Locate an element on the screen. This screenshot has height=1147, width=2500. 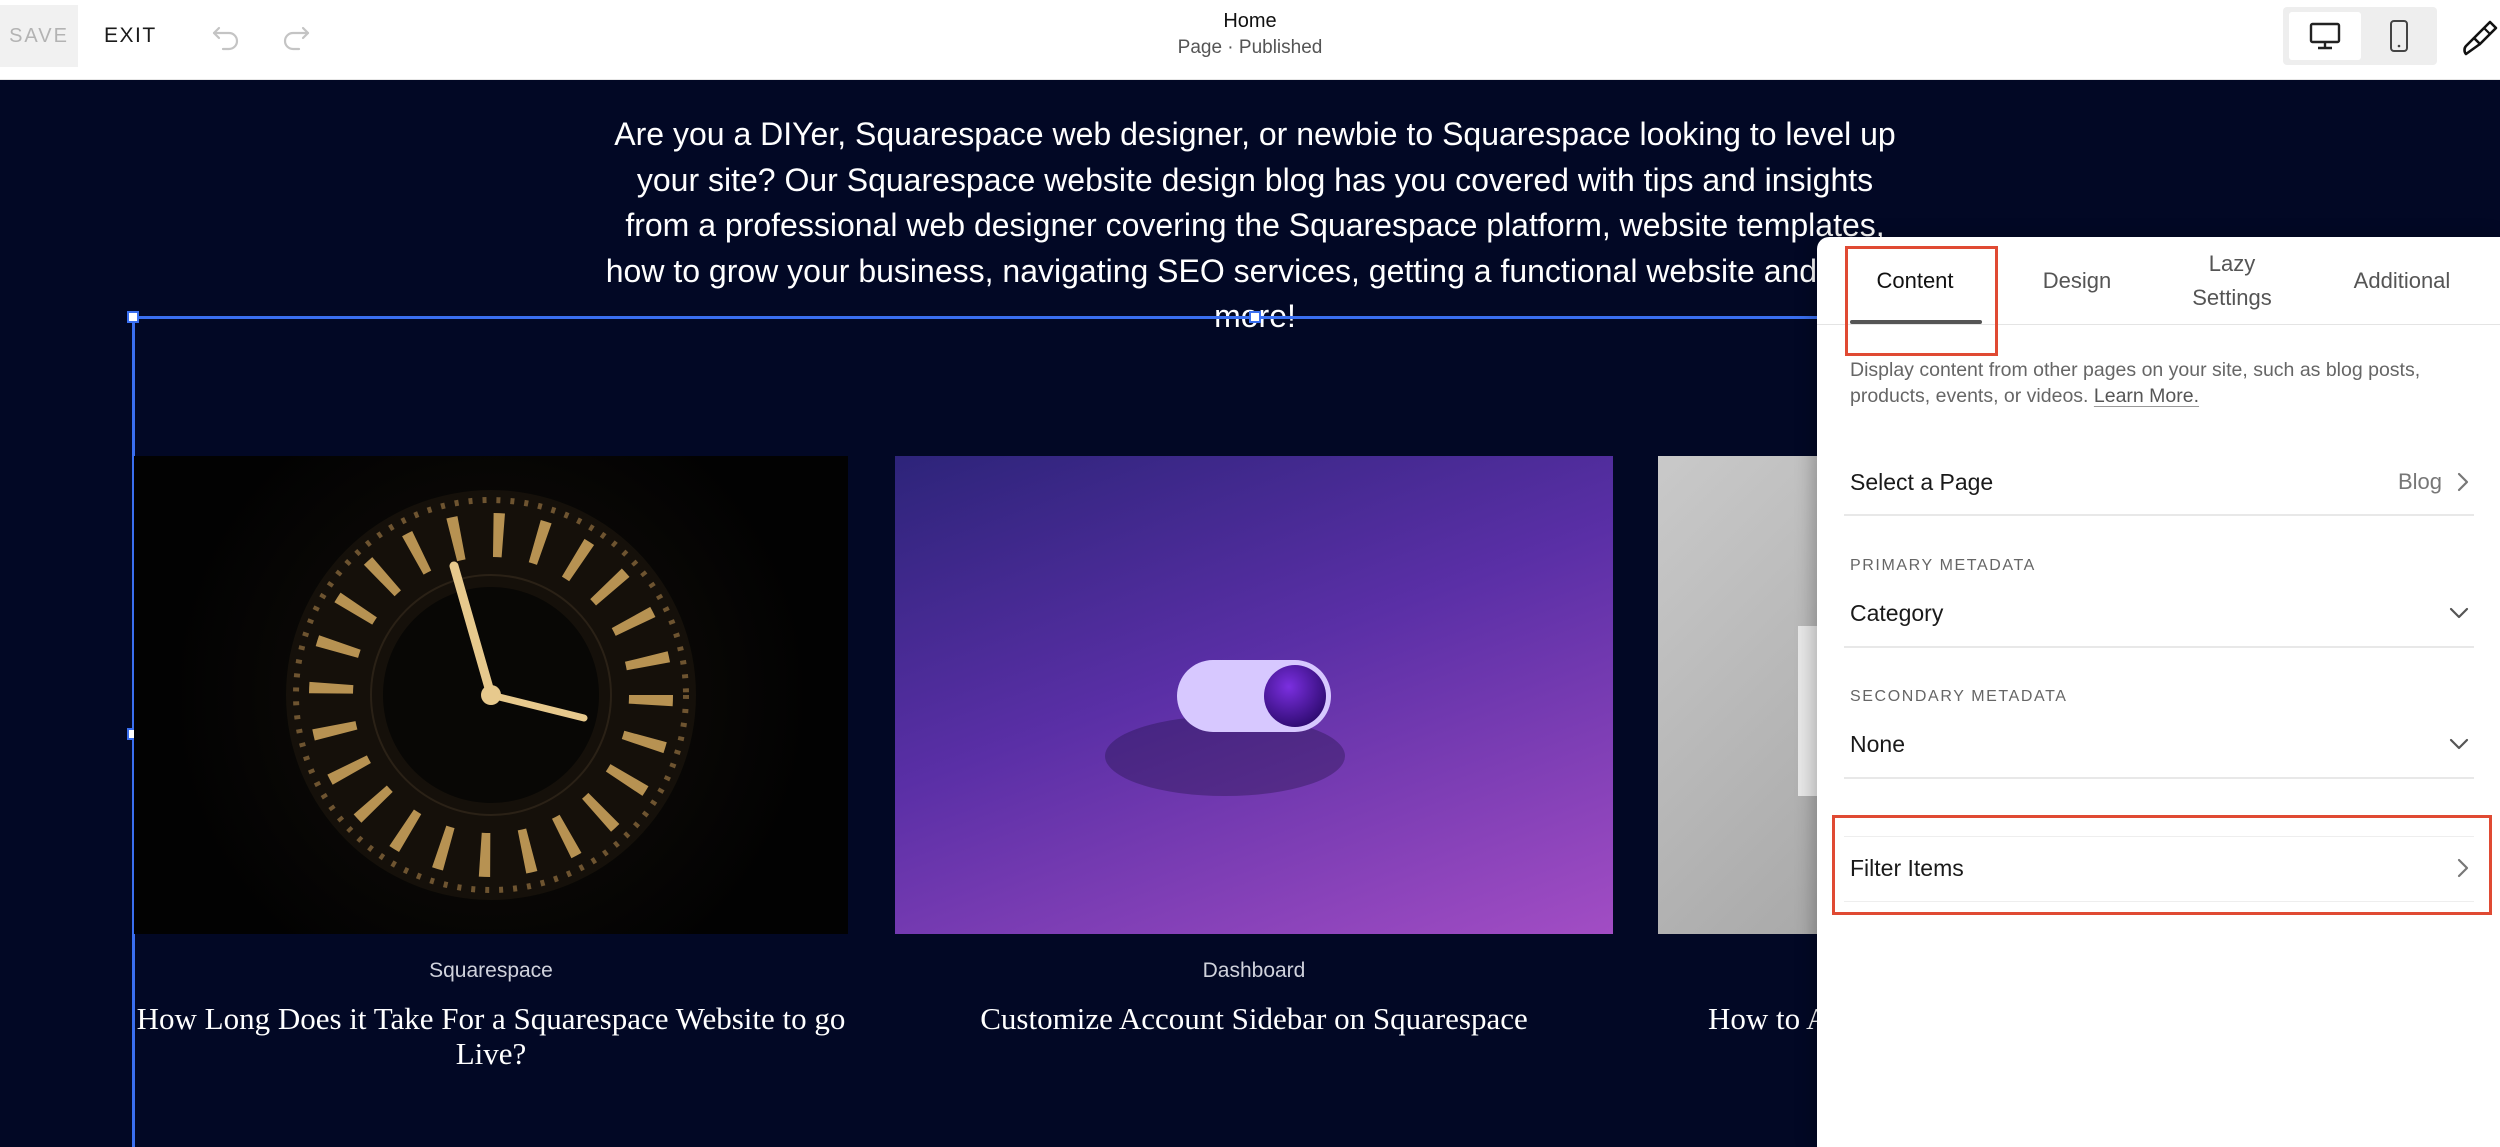
tab-lazy-settings-label: Lazy Settings is located at coordinates (2232, 281).